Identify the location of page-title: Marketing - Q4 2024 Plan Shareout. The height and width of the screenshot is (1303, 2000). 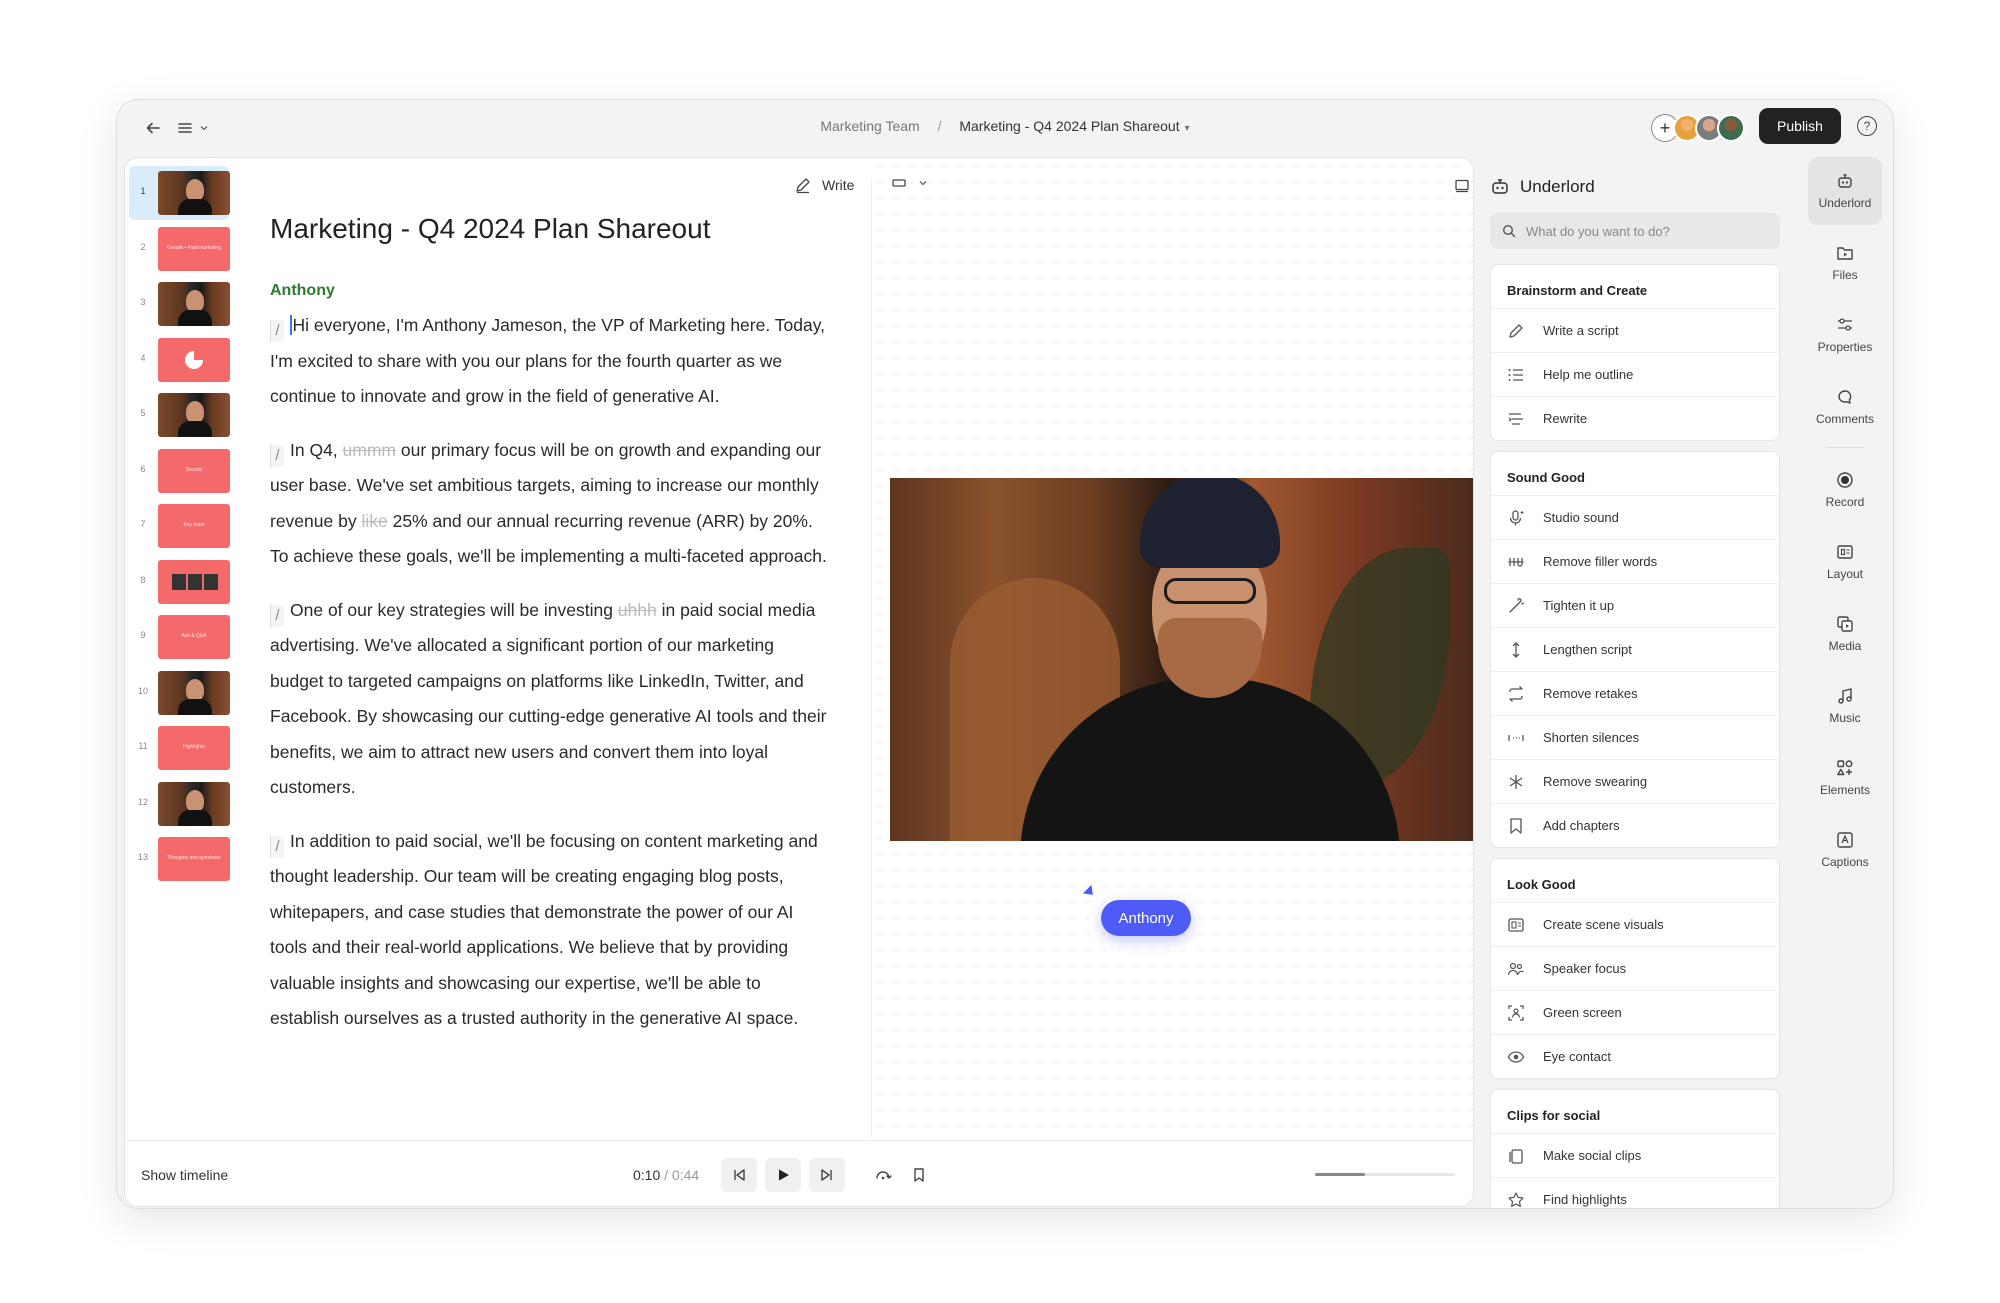
(490, 229).